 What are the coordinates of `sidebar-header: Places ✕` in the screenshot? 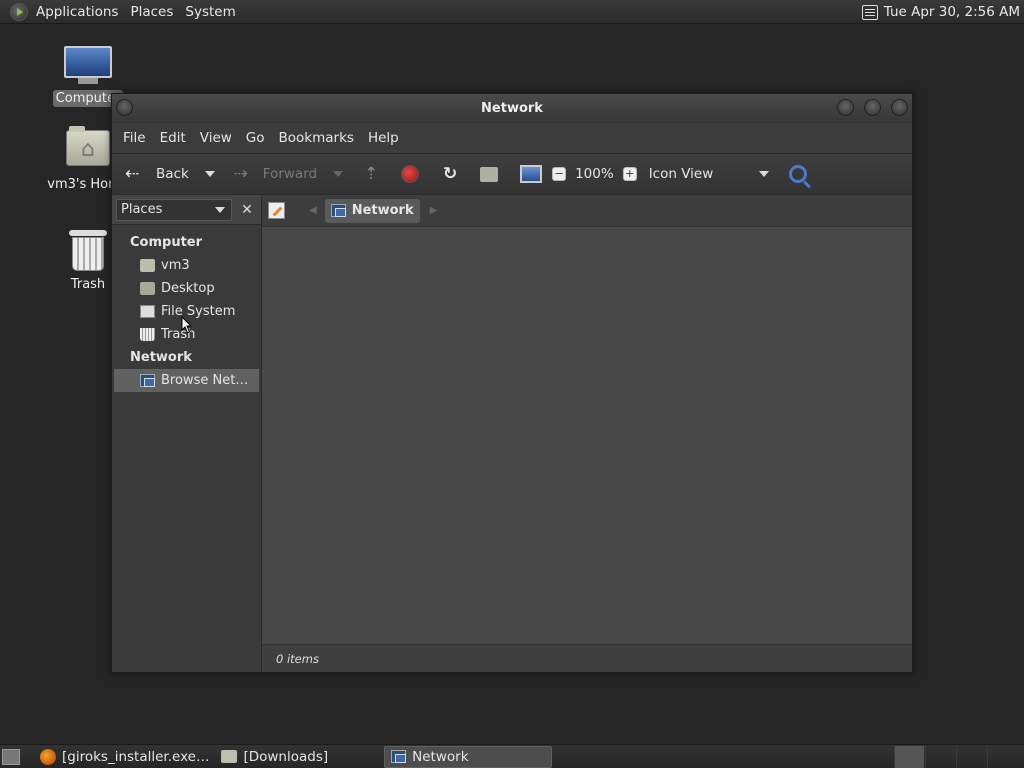 It's located at (186, 210).